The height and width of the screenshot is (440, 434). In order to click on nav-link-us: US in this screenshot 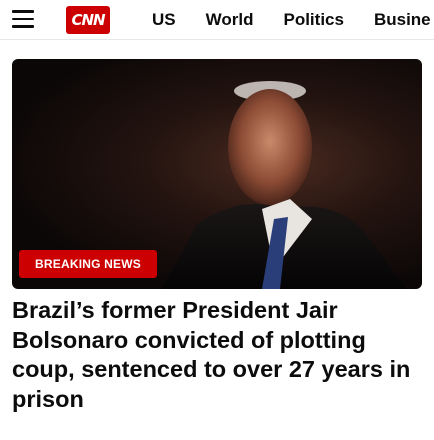, I will do `click(164, 20)`.